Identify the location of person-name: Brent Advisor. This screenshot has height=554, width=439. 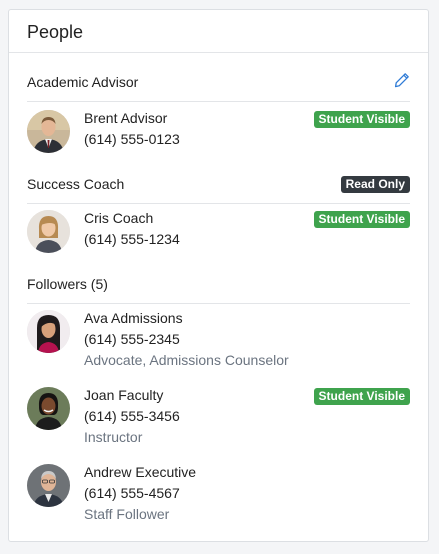
(126, 118).